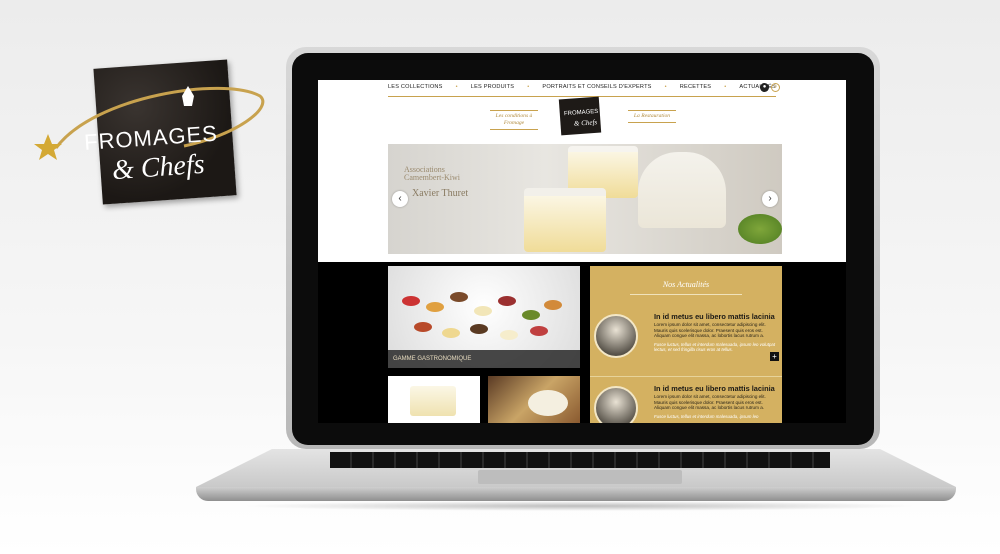  What do you see at coordinates (440, 193) in the screenshot?
I see `hero-author: Xavier Thuret` at bounding box center [440, 193].